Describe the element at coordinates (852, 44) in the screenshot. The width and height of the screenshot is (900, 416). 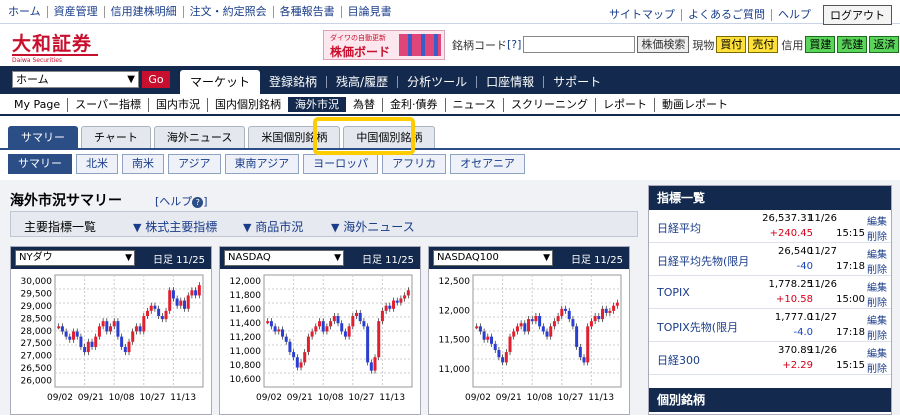
I see `margin-sell-button: 売建` at that location.